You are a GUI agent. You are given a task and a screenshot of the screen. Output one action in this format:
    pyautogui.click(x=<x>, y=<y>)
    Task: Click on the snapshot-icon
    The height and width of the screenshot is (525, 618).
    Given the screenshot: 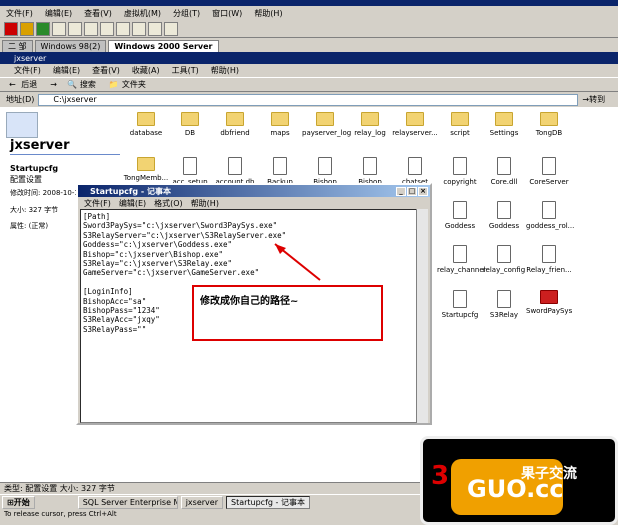 What is the action you would take?
    pyautogui.click(x=75, y=28)
    